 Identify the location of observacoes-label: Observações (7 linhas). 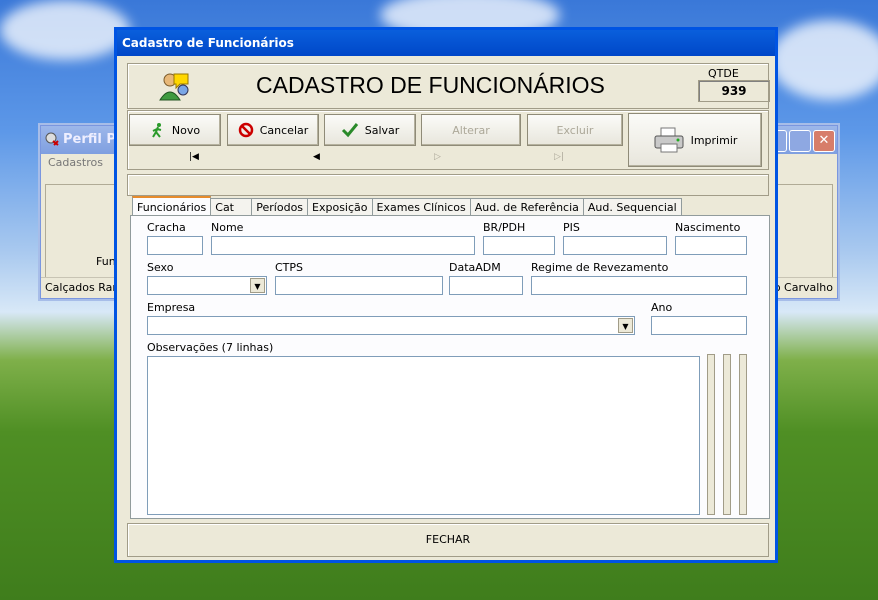
(210, 347).